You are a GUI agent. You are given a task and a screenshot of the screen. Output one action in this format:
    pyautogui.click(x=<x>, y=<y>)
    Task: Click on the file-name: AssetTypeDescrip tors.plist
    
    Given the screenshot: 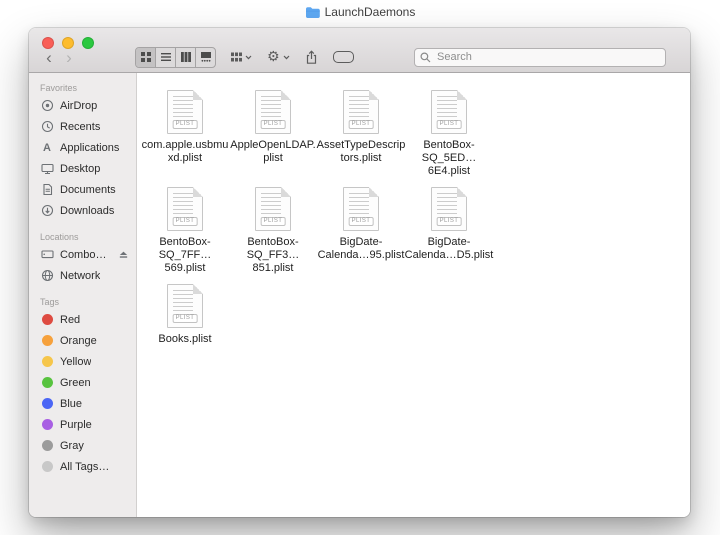 What is the action you would take?
    pyautogui.click(x=361, y=151)
    